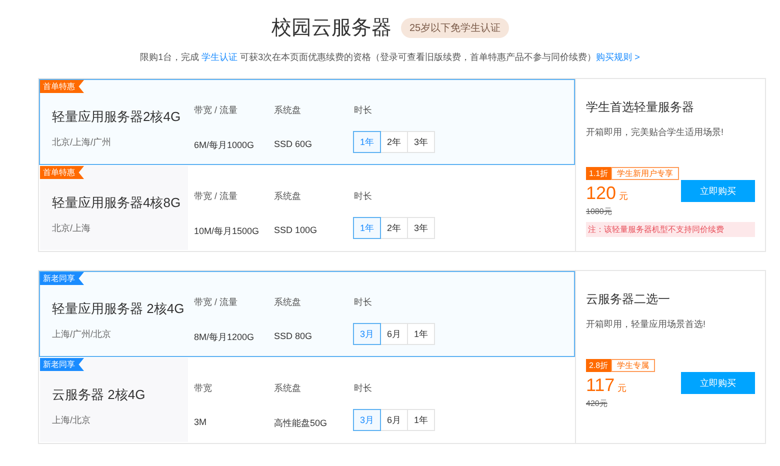 The width and height of the screenshot is (780, 466). I want to click on price: 117, so click(600, 385).